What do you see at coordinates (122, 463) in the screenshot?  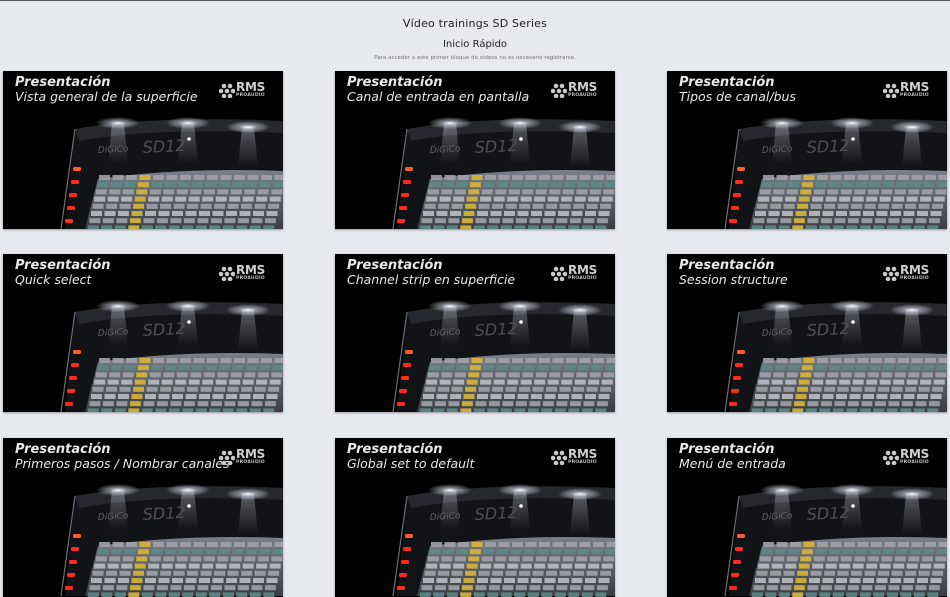 I see `video-subtitle: Primeros pasos / Nombrar canales` at bounding box center [122, 463].